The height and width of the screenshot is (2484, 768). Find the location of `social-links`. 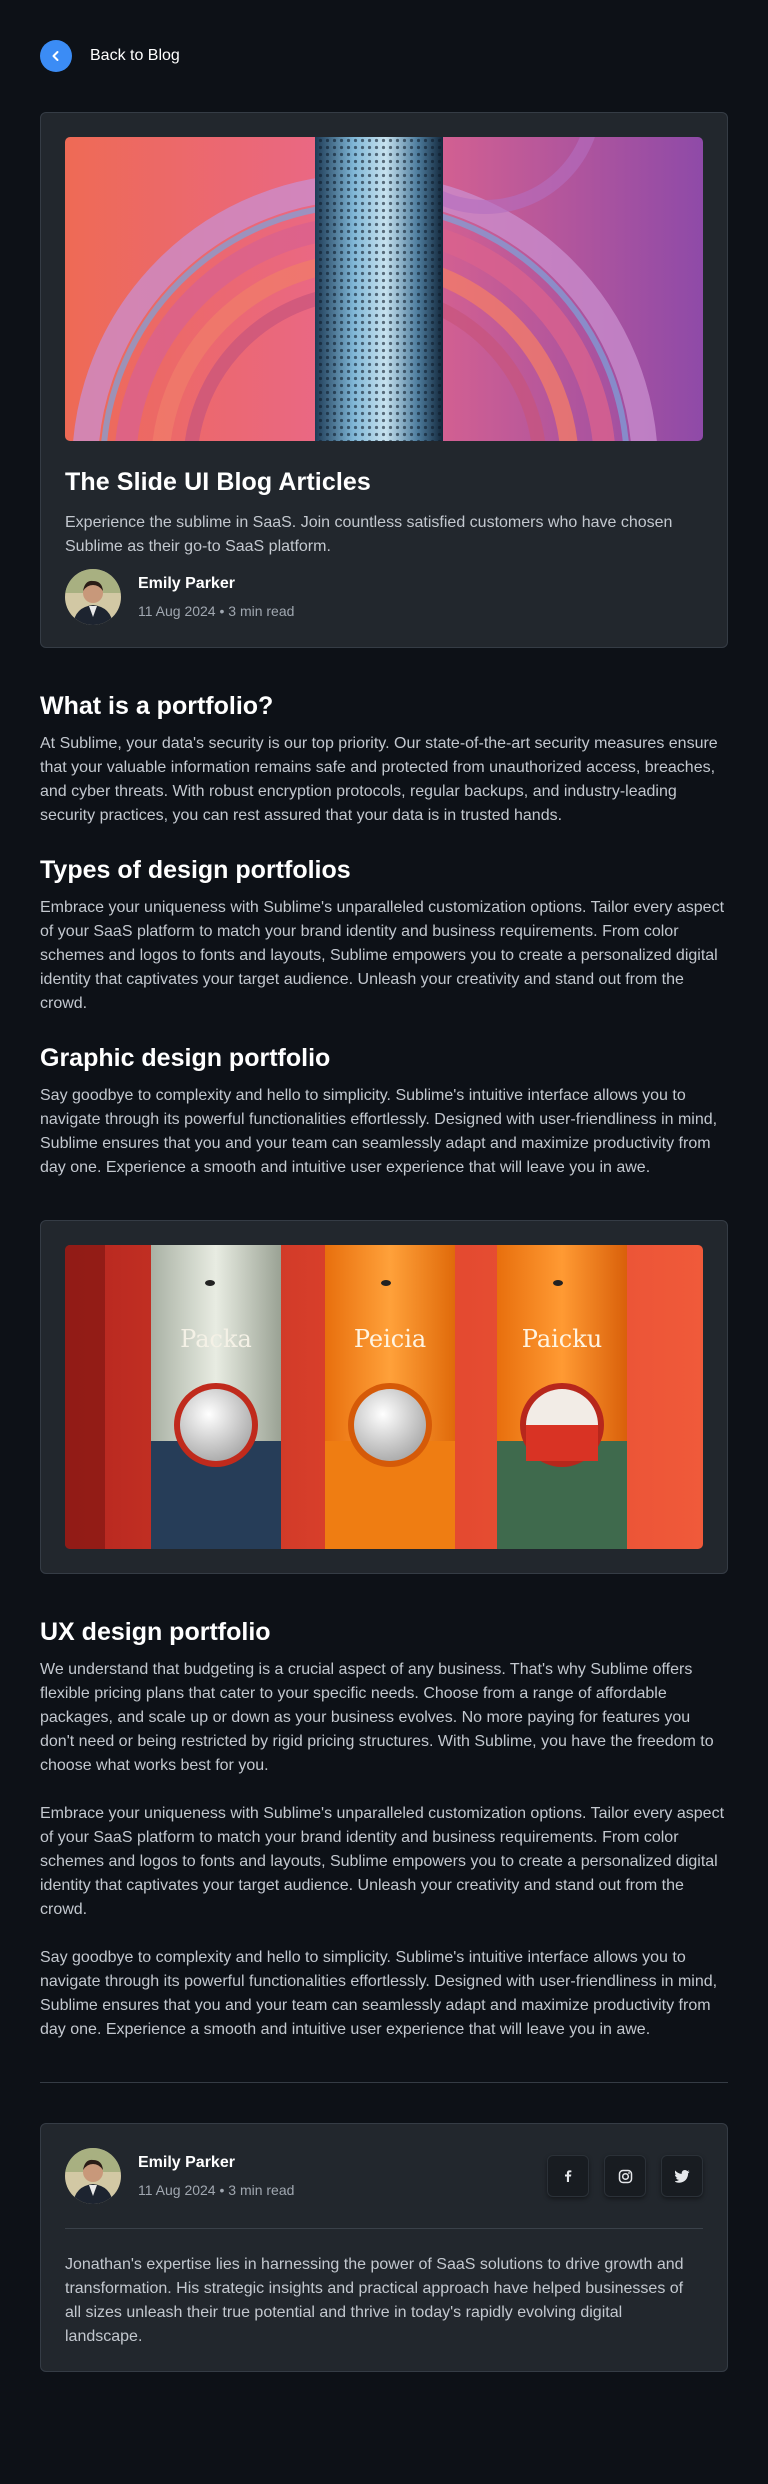

social-links is located at coordinates (625, 2176).